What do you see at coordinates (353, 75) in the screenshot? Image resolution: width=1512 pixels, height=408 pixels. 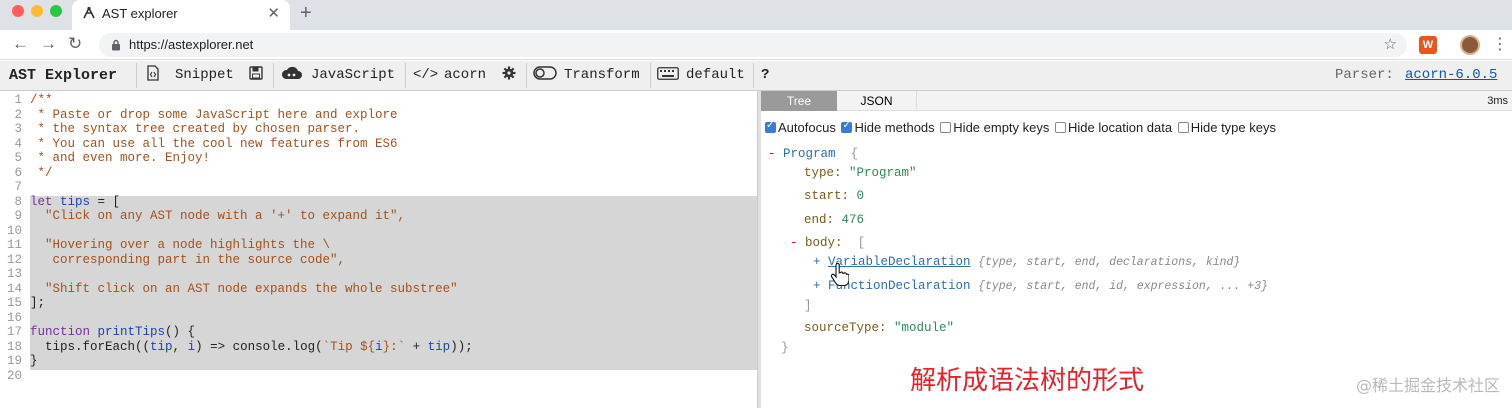 I see `language-menu: JavaScript` at bounding box center [353, 75].